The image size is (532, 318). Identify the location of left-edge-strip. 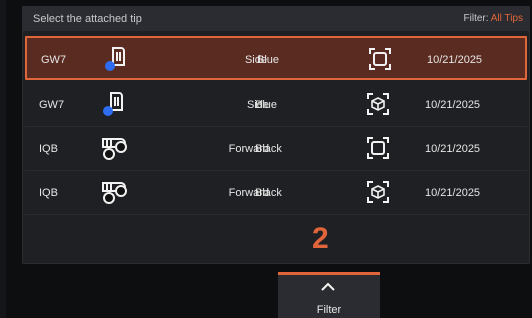
(3, 159).